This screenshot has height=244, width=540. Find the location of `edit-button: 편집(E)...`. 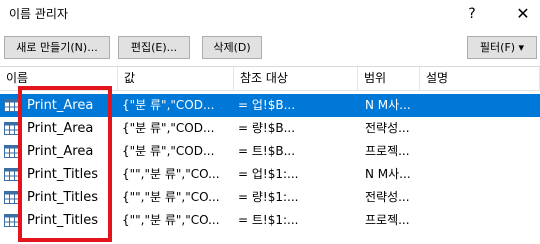

edit-button: 편집(E)... is located at coordinates (154, 47).